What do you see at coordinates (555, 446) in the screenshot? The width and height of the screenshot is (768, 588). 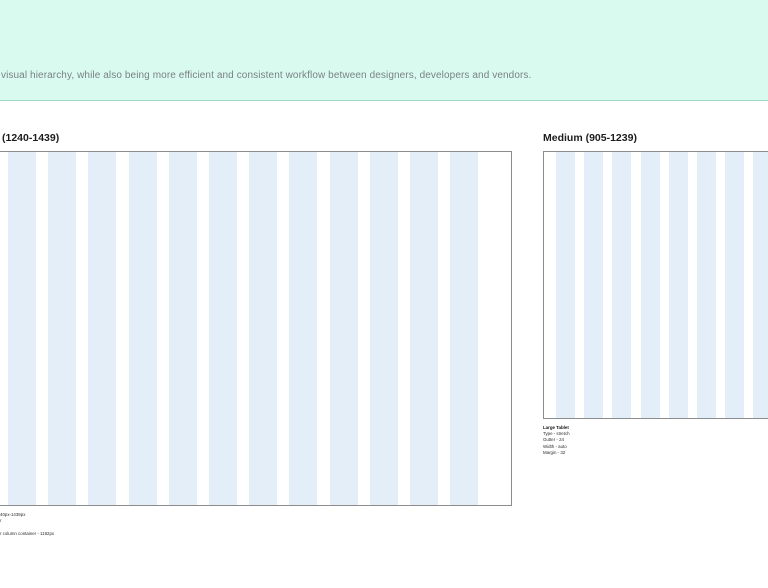 I see `medium-spec-line: Width - auto` at bounding box center [555, 446].